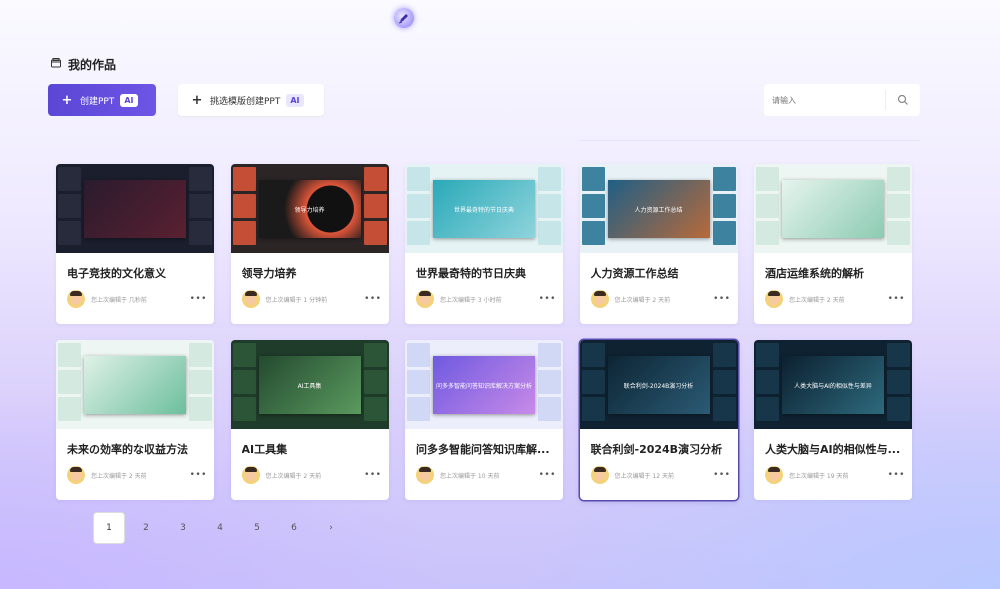 The height and width of the screenshot is (589, 1000). Describe the element at coordinates (404, 18) in the screenshot. I see `pen-logo-icon` at that location.